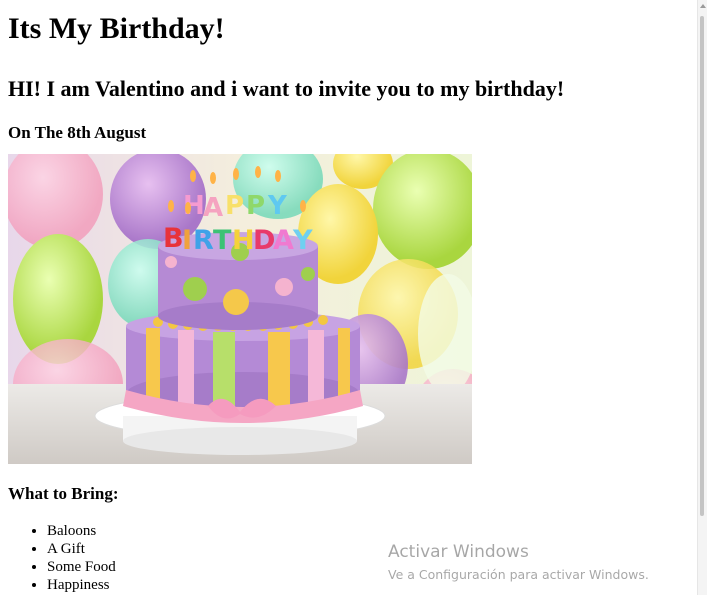 The width and height of the screenshot is (707, 595). What do you see at coordinates (702, 266) in the screenshot?
I see `scrollbar-thumb` at bounding box center [702, 266].